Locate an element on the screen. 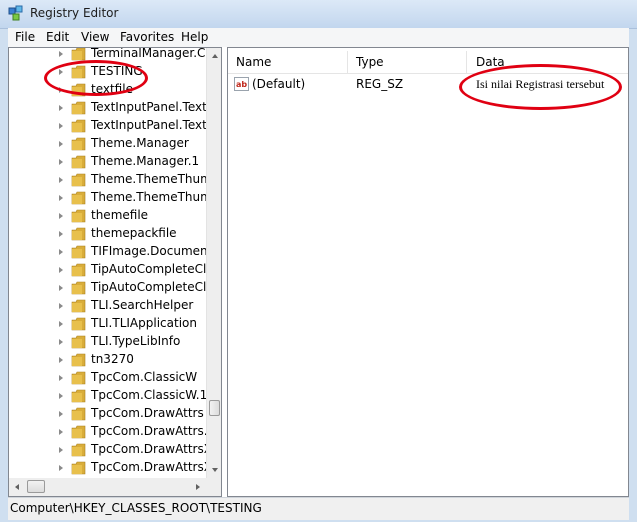 Image resolution: width=637 pixels, height=522 pixels. scroll-right-arrow is located at coordinates (198, 487).